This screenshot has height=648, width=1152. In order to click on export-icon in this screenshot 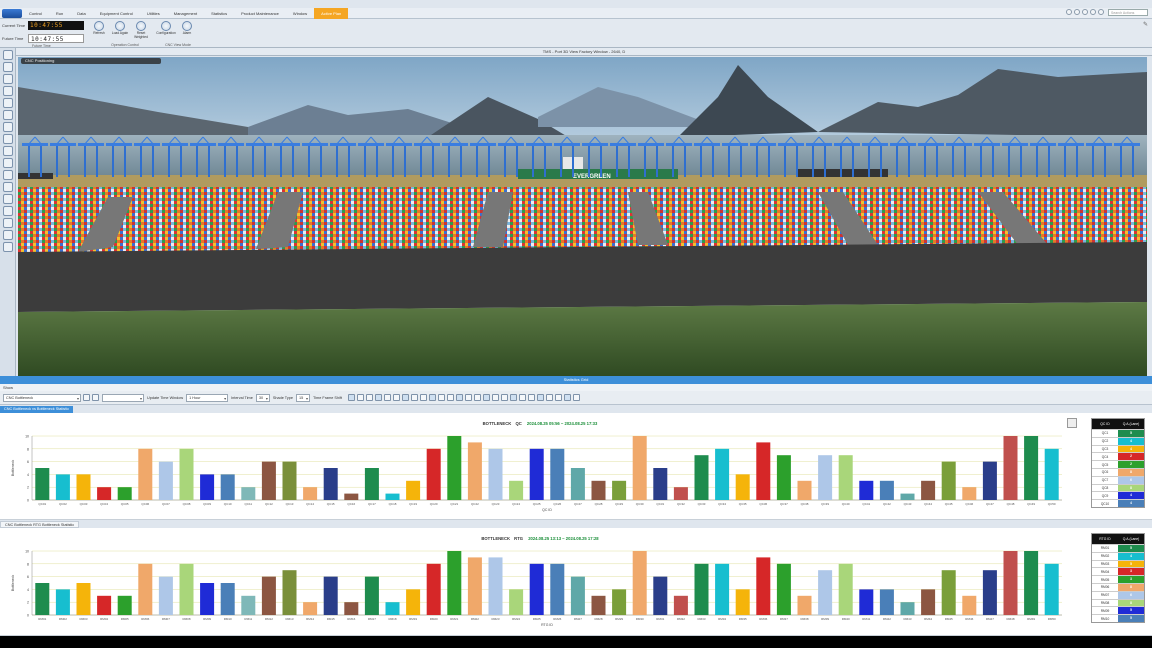, I will do `click(1072, 423)`.